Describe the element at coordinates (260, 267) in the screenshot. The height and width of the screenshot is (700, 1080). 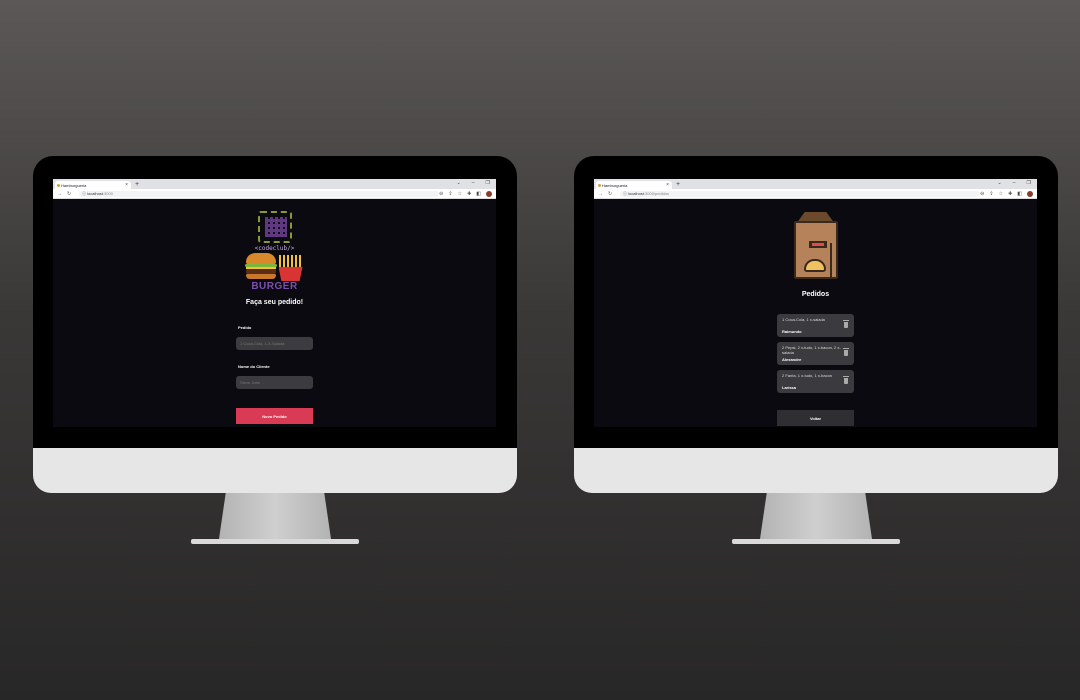
I see `burger-icon` at that location.